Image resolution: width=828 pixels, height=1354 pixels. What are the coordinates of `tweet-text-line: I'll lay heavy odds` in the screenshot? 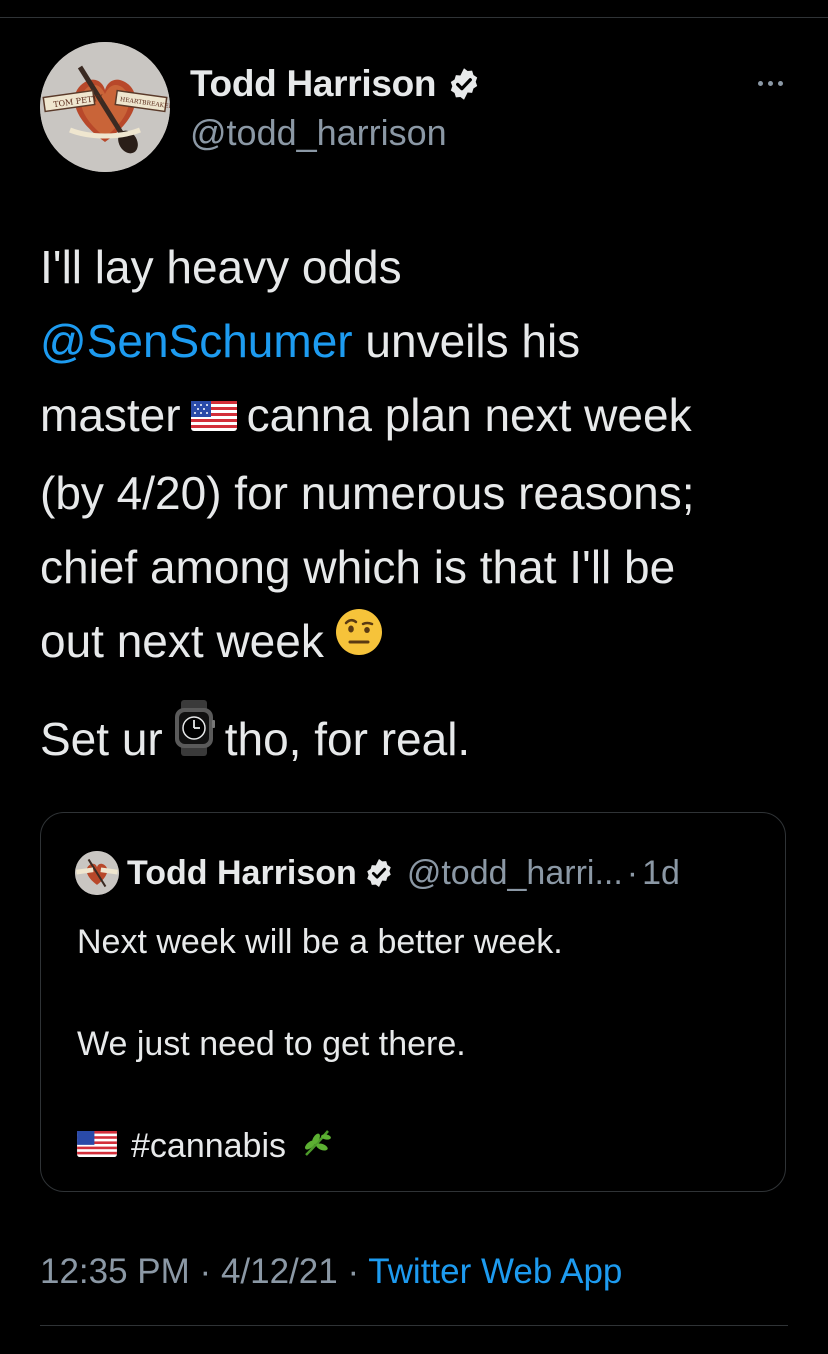 It's located at (221, 267).